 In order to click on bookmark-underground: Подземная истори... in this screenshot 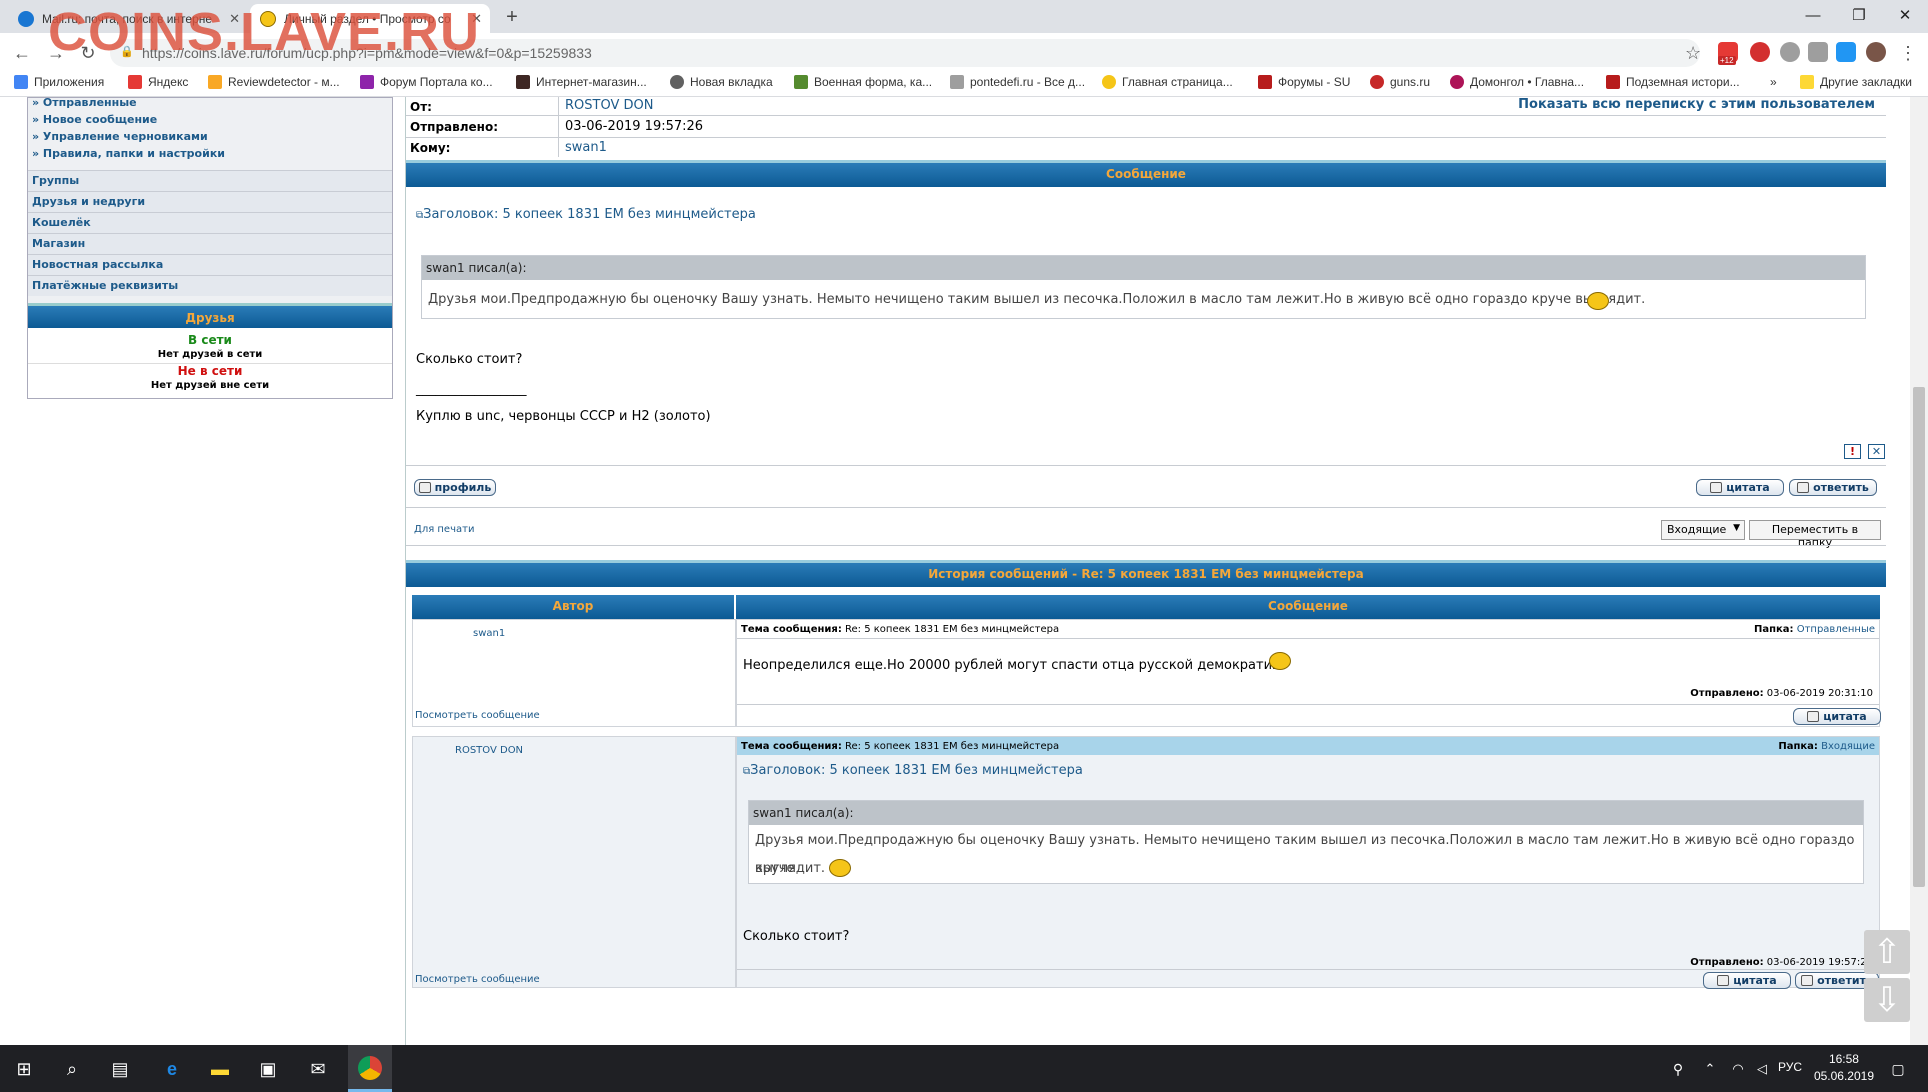, I will do `click(1673, 82)`.